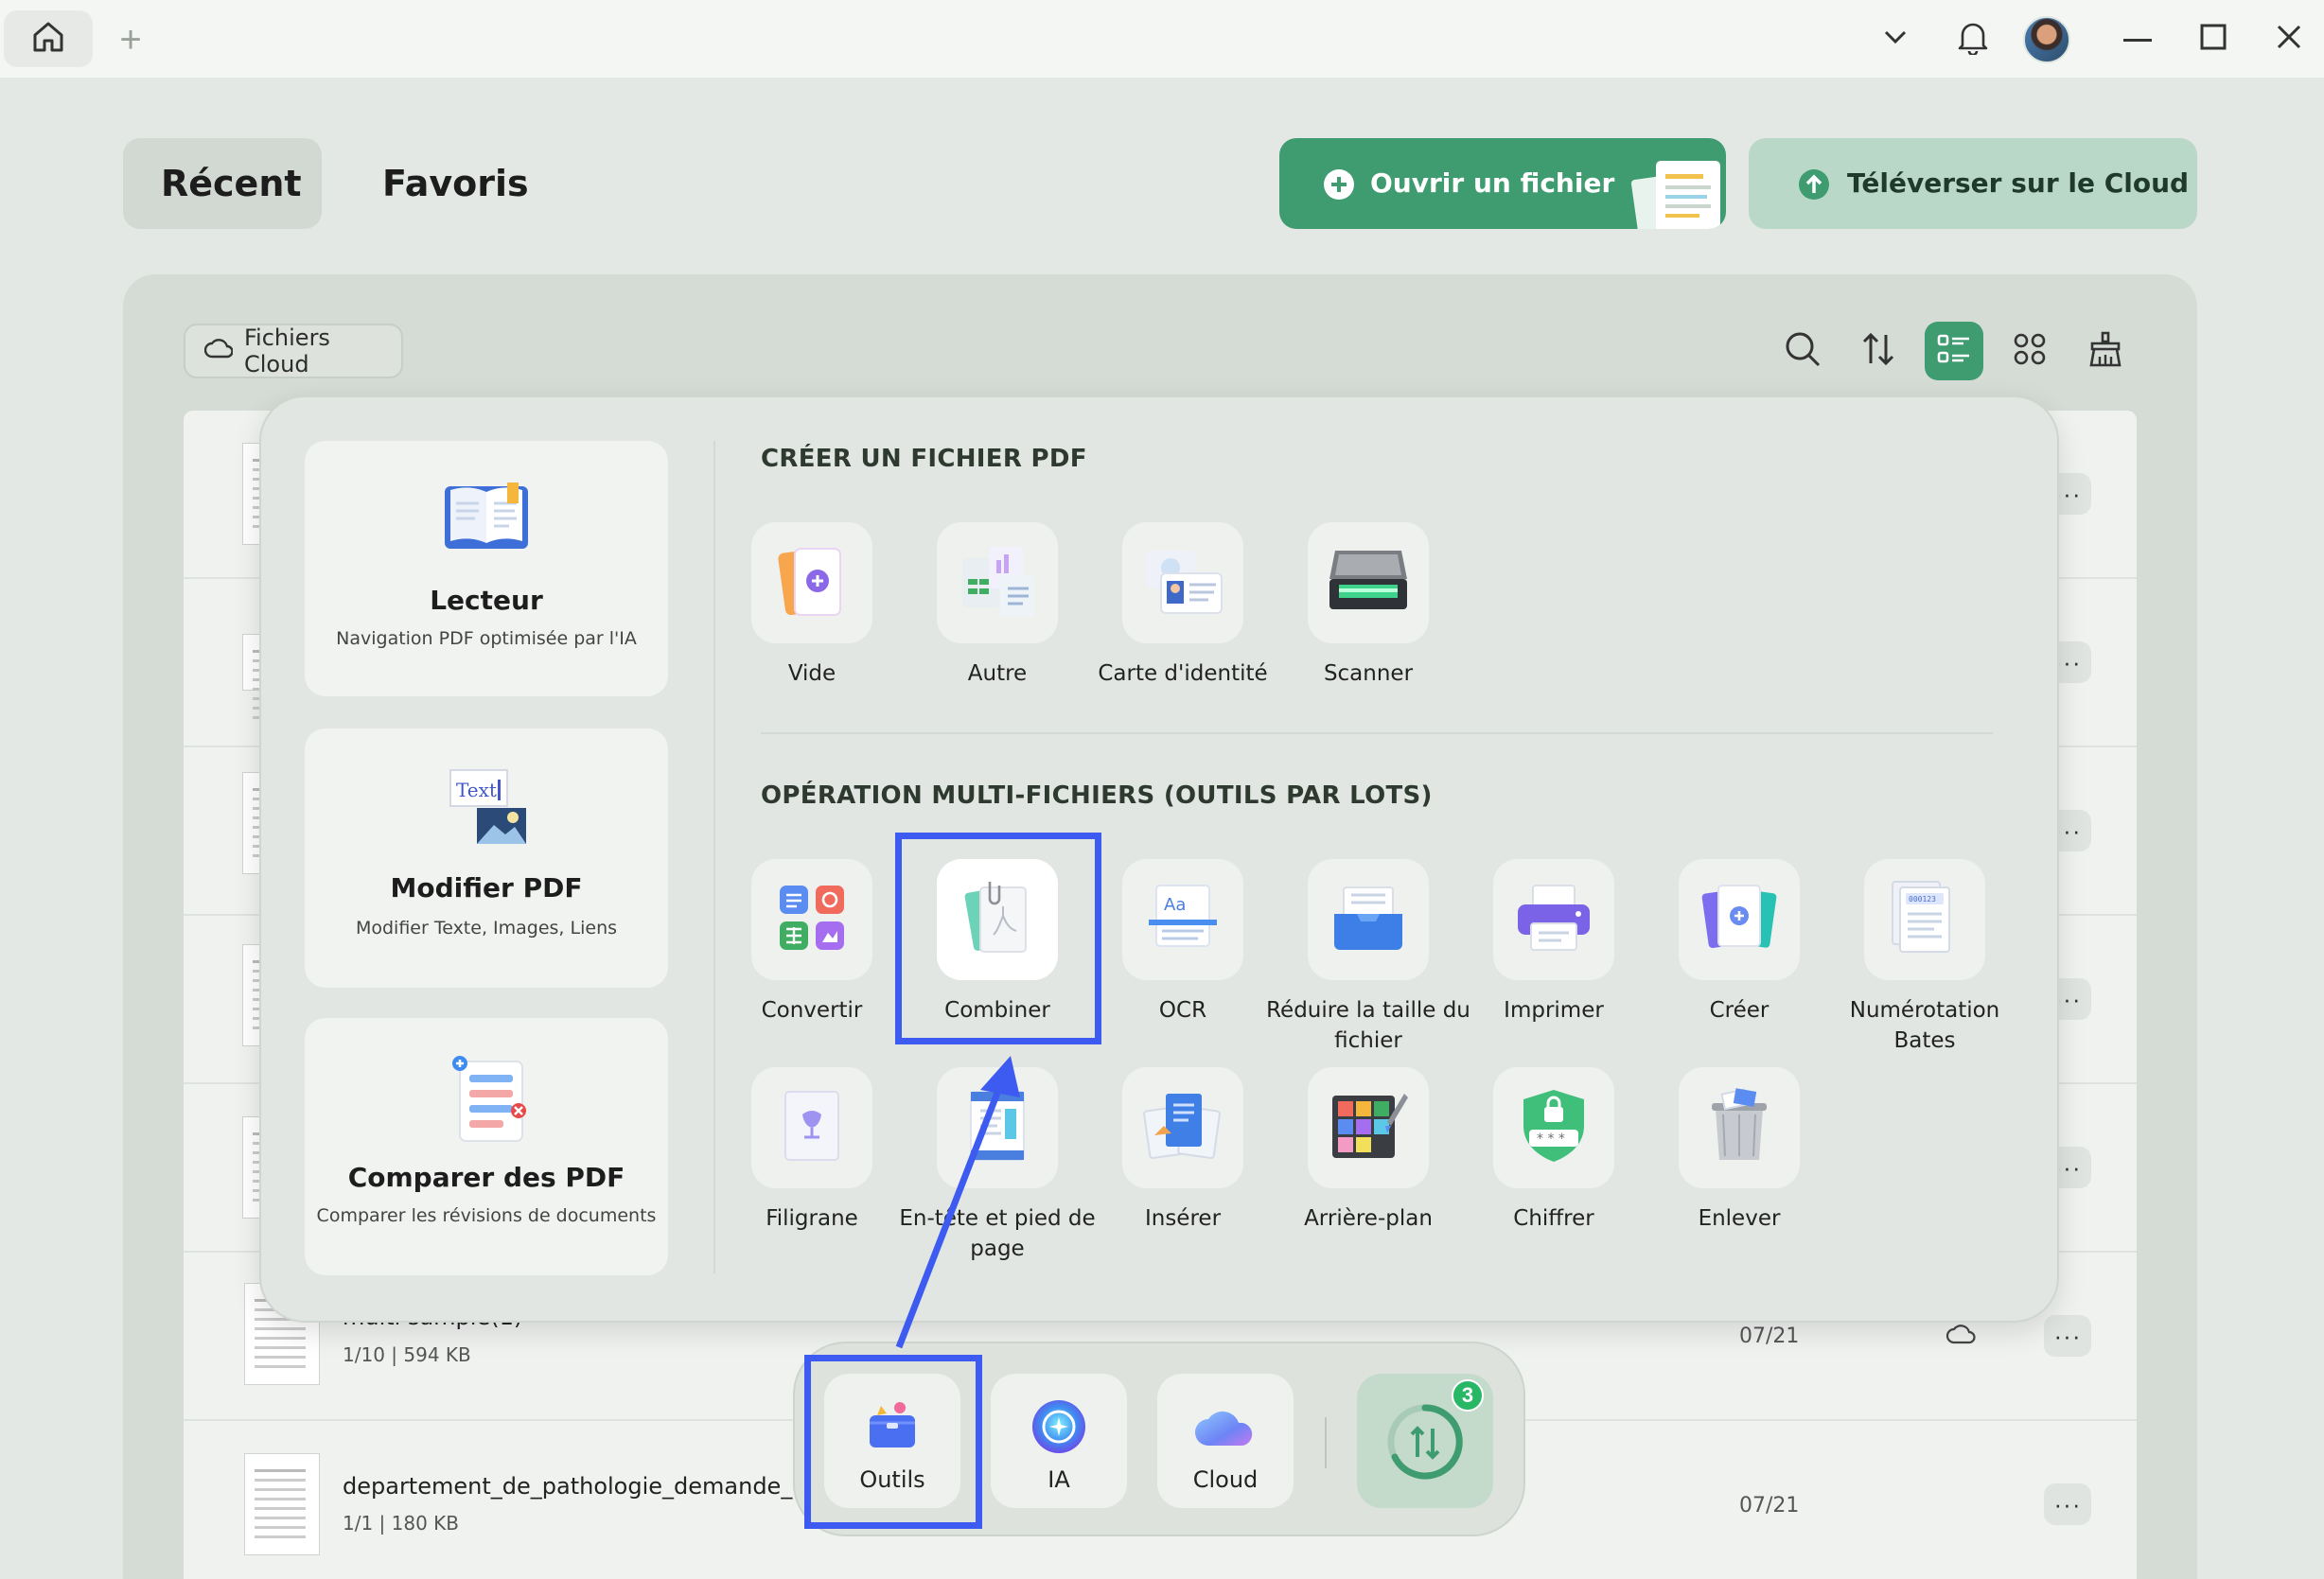 The height and width of the screenshot is (1579, 2324). I want to click on close-icon, so click(2289, 40).